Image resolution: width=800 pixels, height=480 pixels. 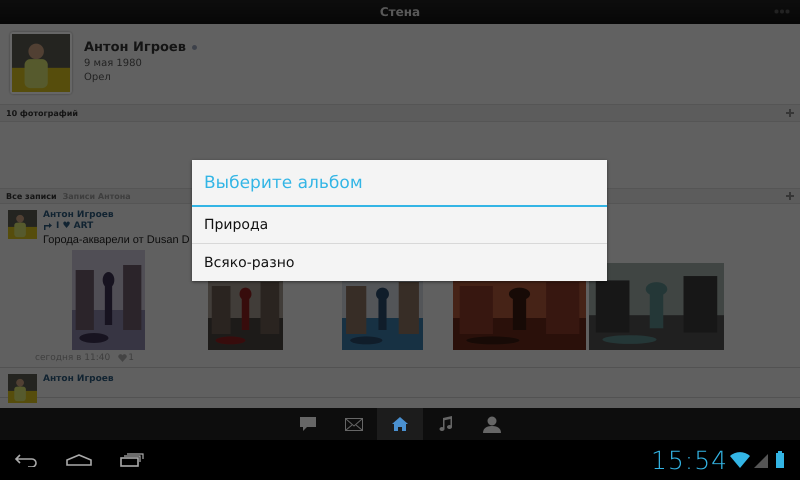 What do you see at coordinates (399, 183) in the screenshot?
I see `dialog-title: Выберите альбом` at bounding box center [399, 183].